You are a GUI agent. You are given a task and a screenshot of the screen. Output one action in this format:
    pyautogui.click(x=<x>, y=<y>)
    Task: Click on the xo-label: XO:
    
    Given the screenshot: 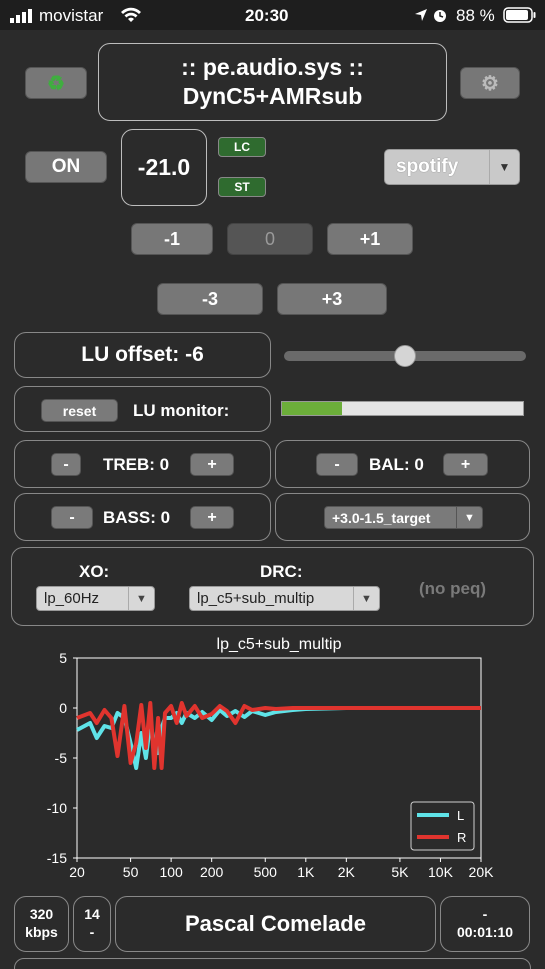 What is the action you would take?
    pyautogui.click(x=94, y=571)
    